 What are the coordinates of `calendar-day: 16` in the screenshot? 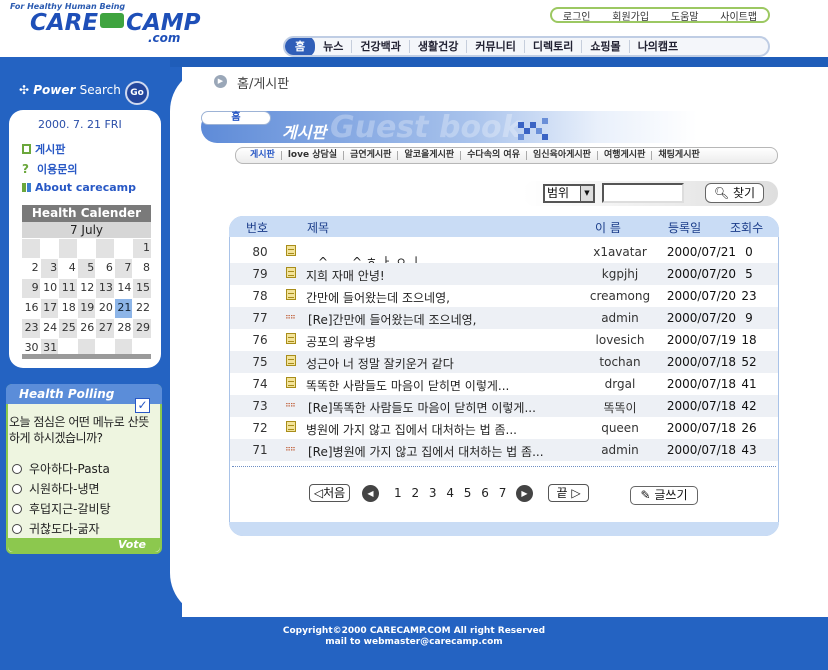 It's located at (31, 308).